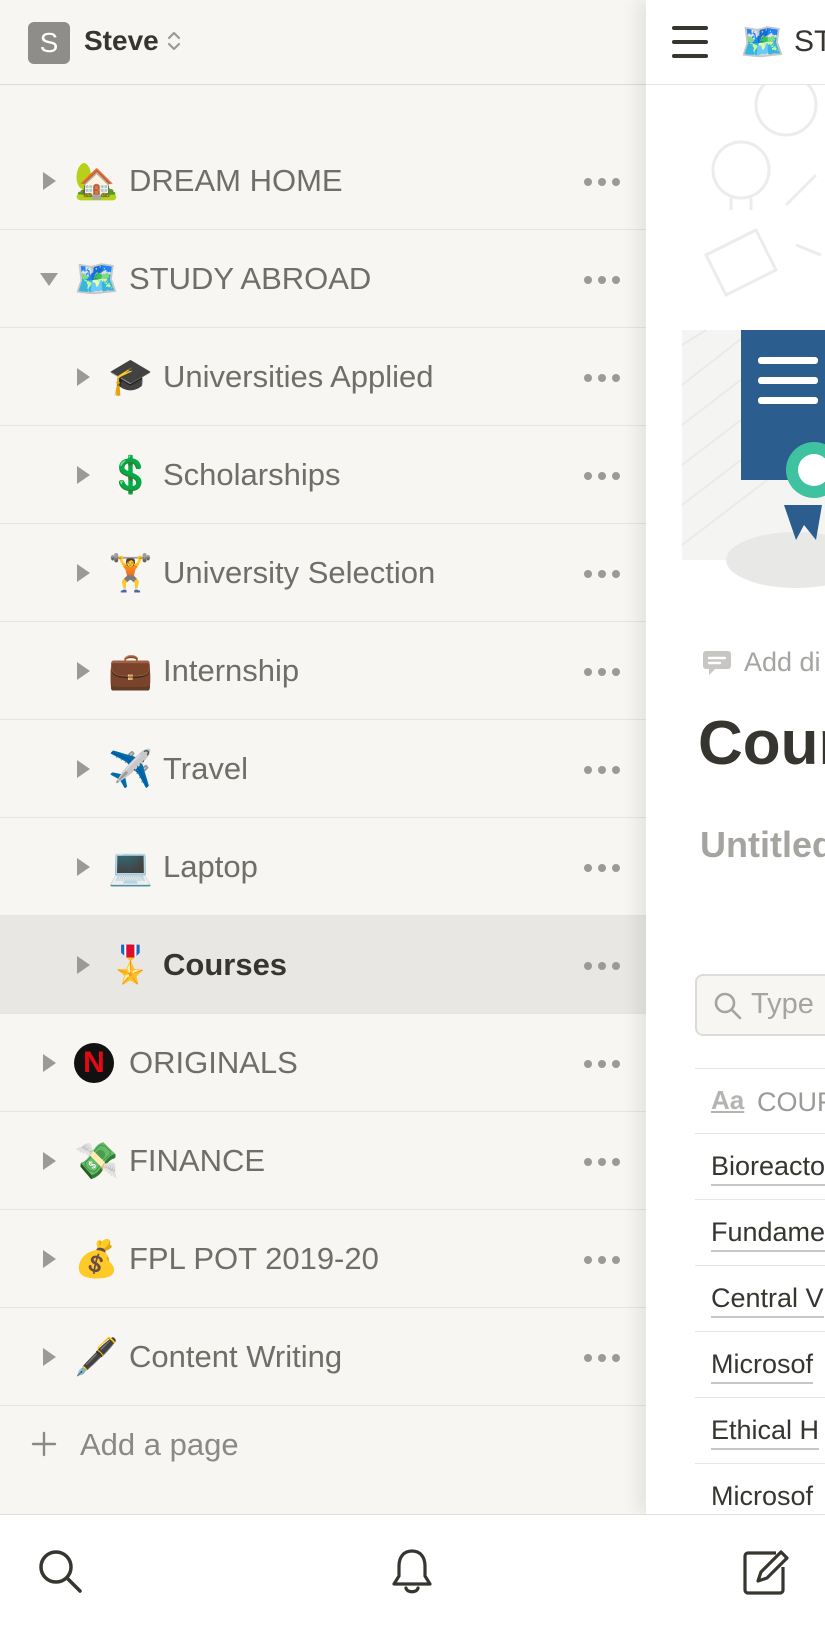 Image resolution: width=825 pixels, height=1651 pixels. I want to click on page-icon: 🎖️, so click(130, 964).